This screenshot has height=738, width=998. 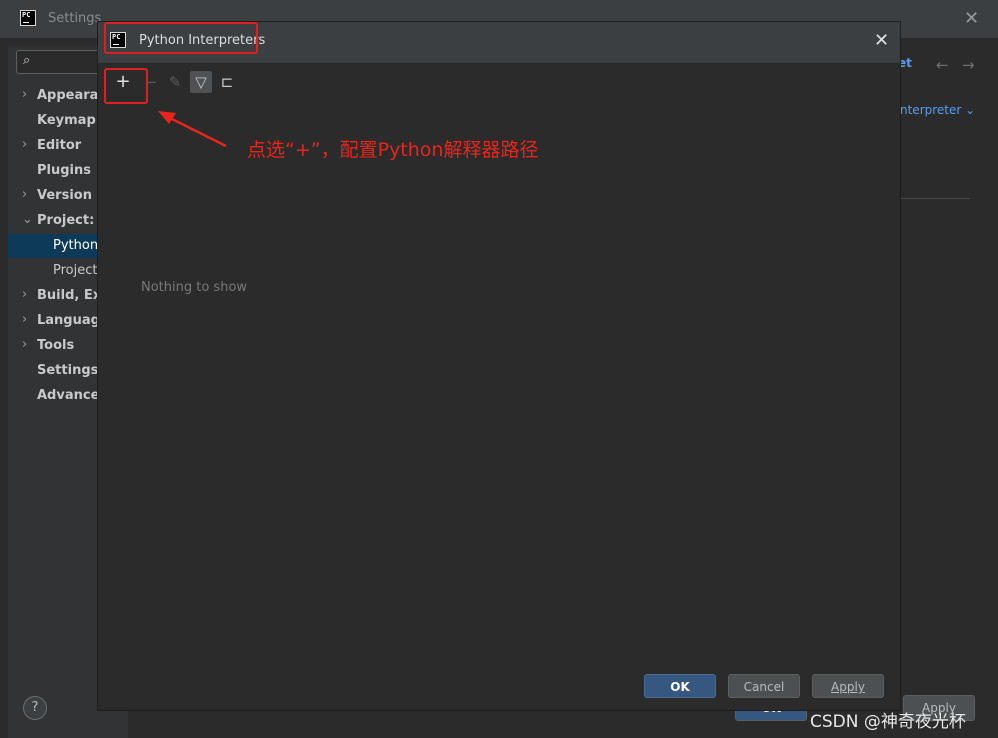 What do you see at coordinates (393, 150) in the screenshot?
I see `annotation-text: 点选“+”，配置Python解释器路径` at bounding box center [393, 150].